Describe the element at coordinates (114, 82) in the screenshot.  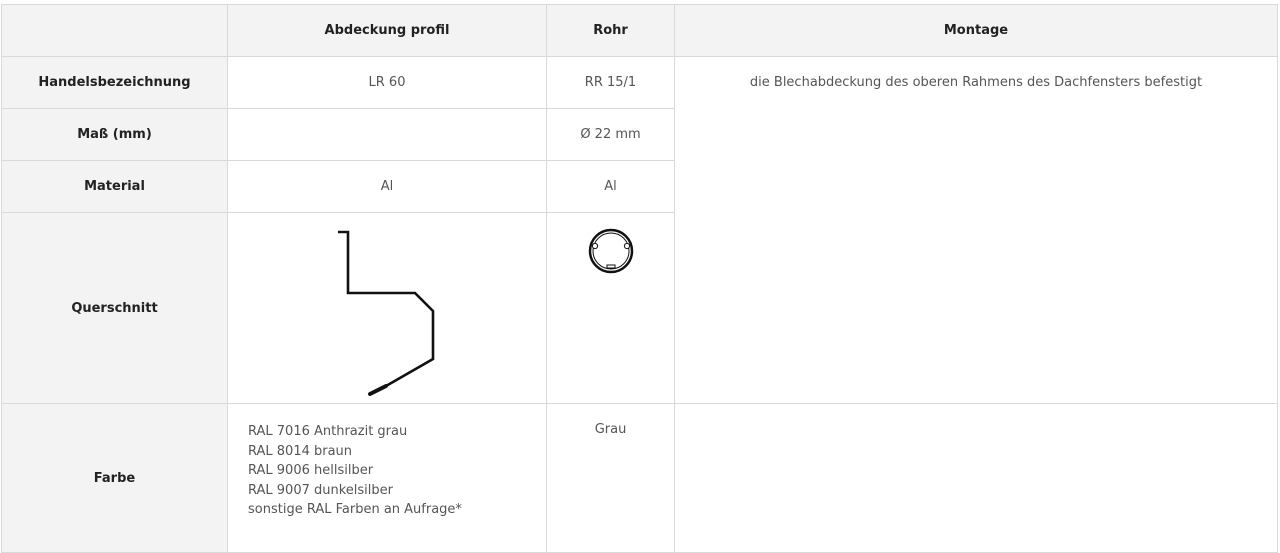
I see `label-handelsbezeichnung: Handelsbezeichnung` at that location.